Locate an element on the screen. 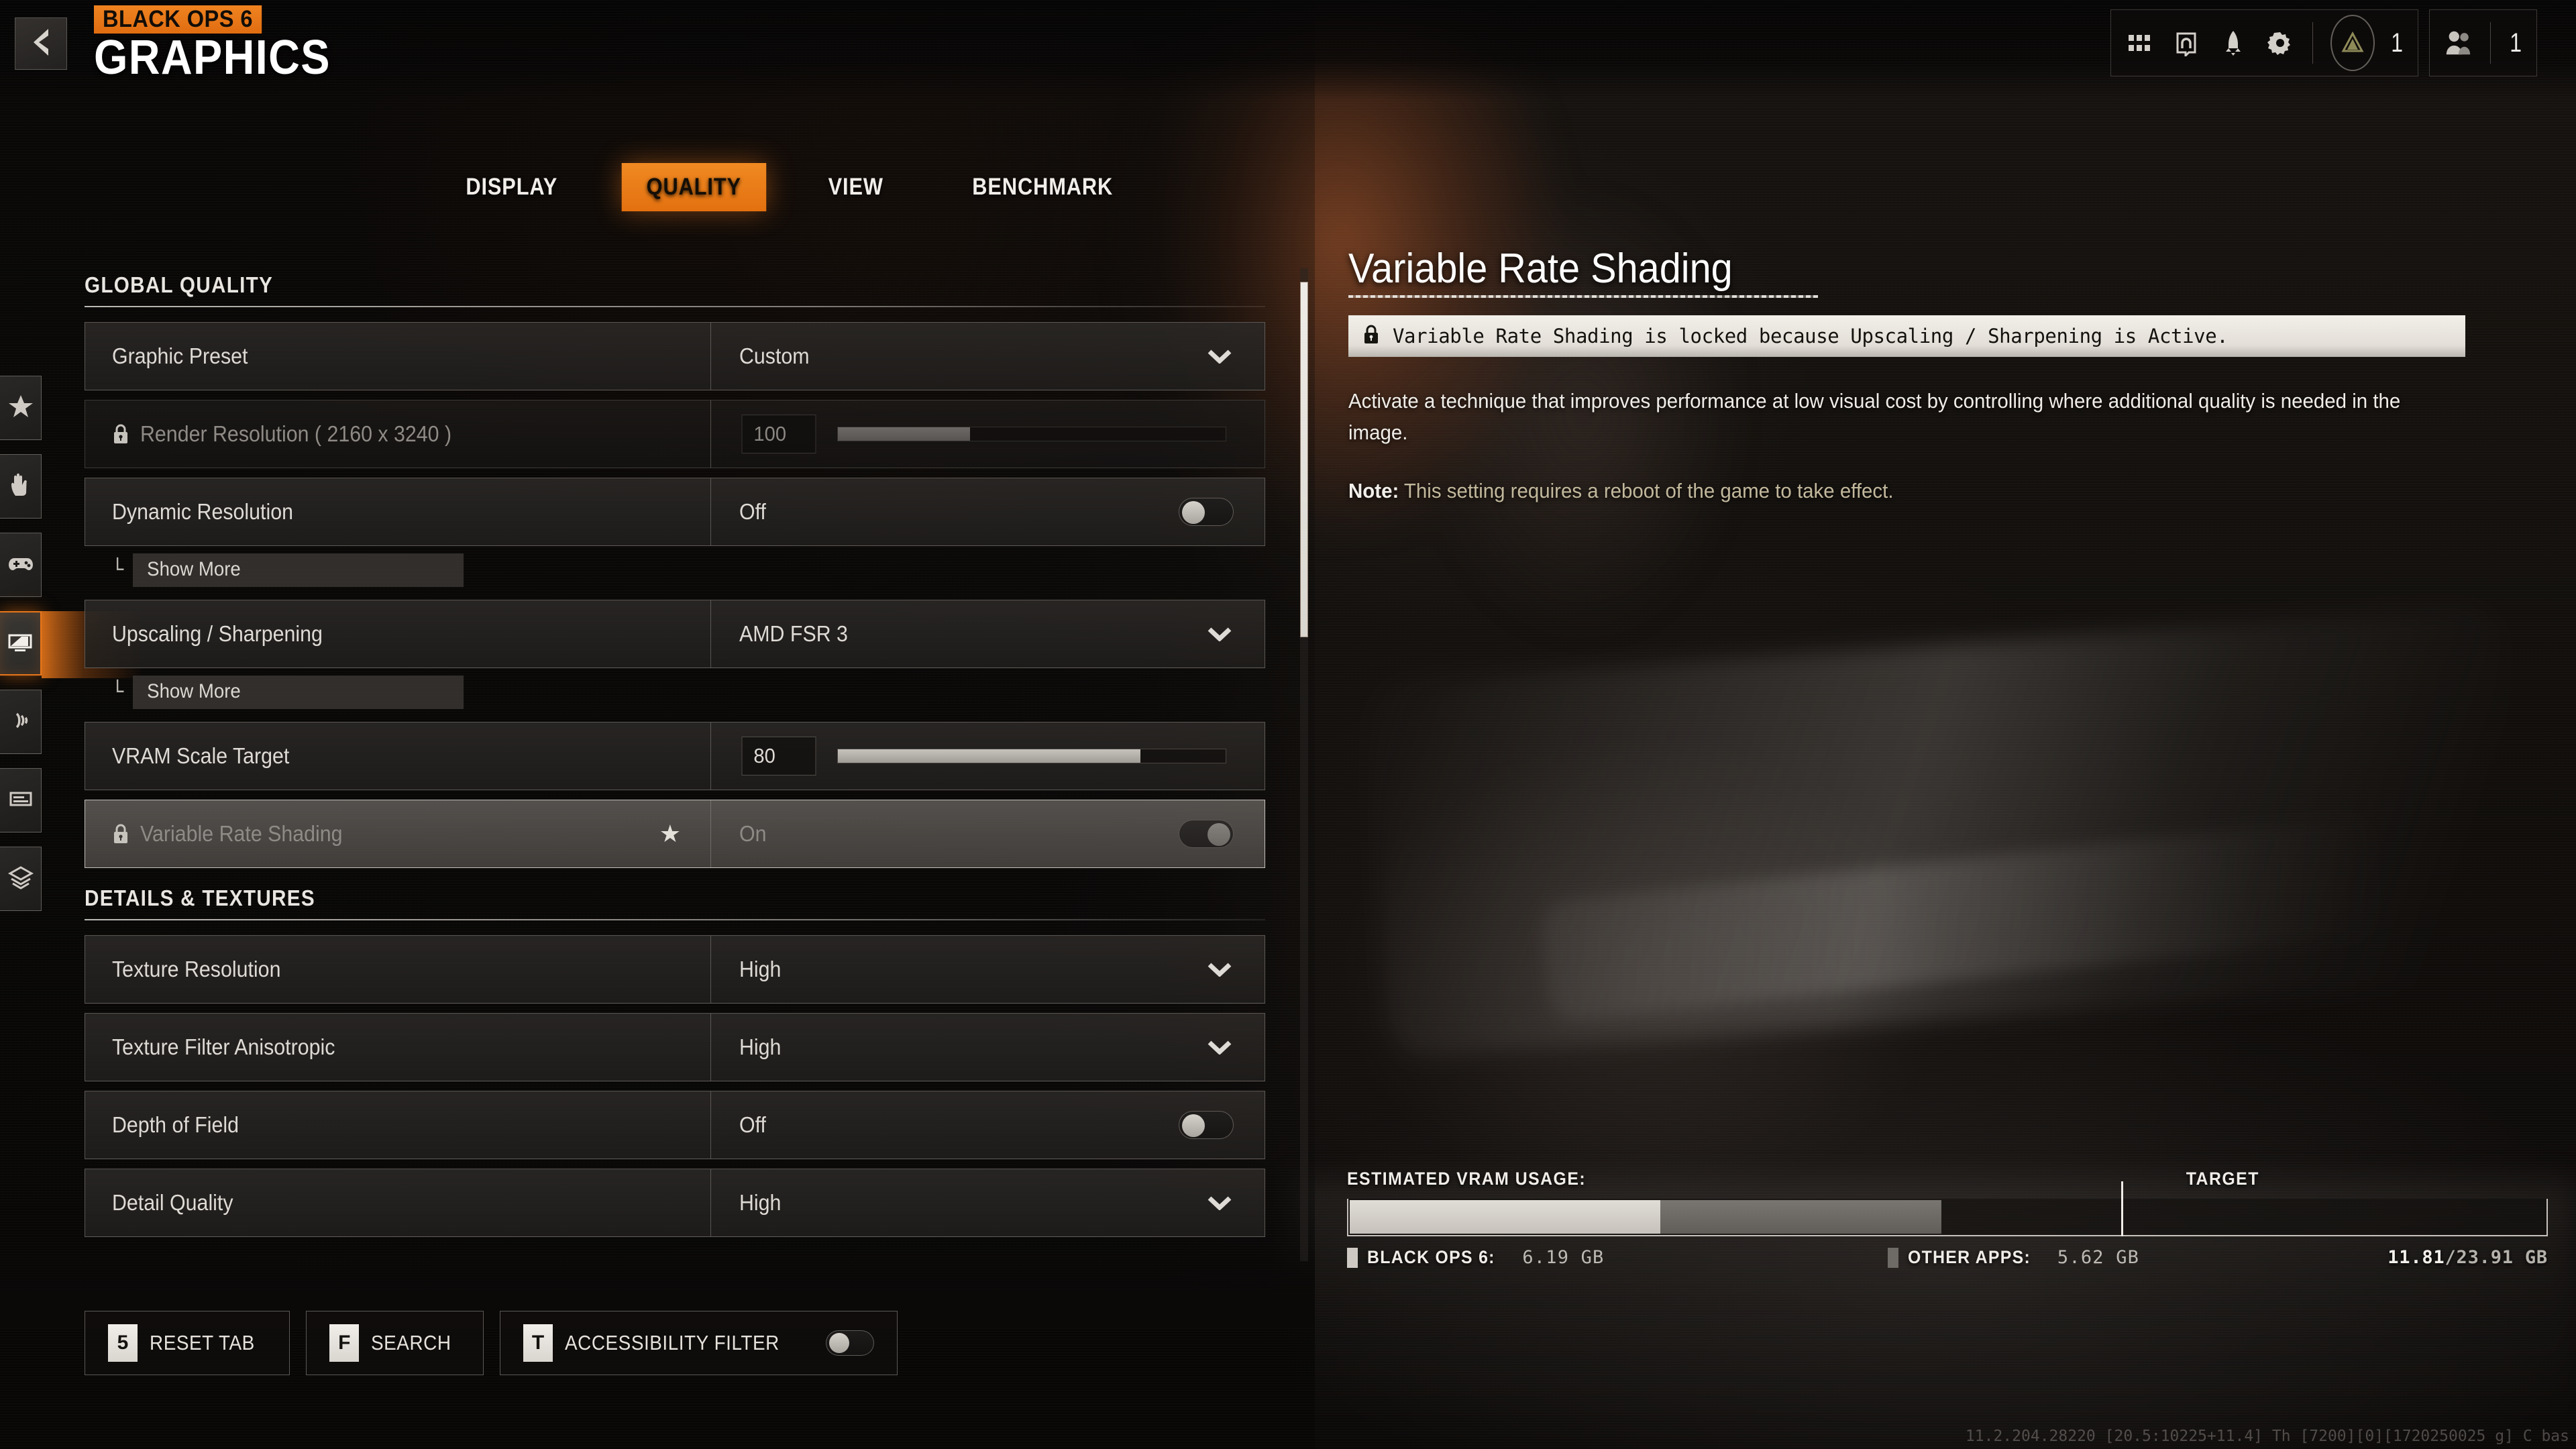  setting-row-vram-scale-target: VRAM Scale Target 80 is located at coordinates (675, 756).